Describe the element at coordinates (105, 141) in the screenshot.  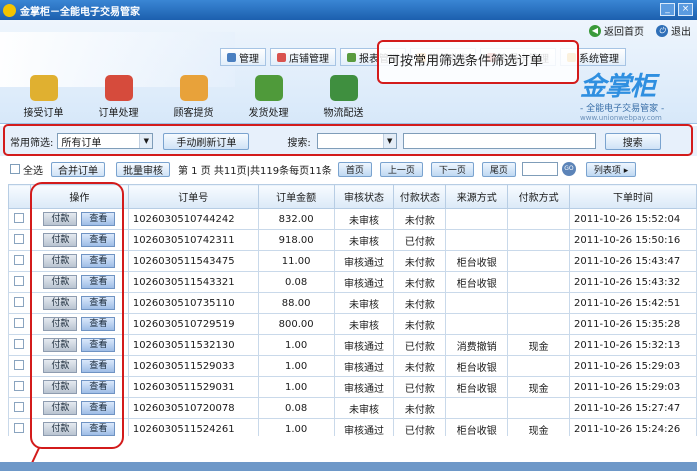
I see `filter-select: 所有订单 ▼` at that location.